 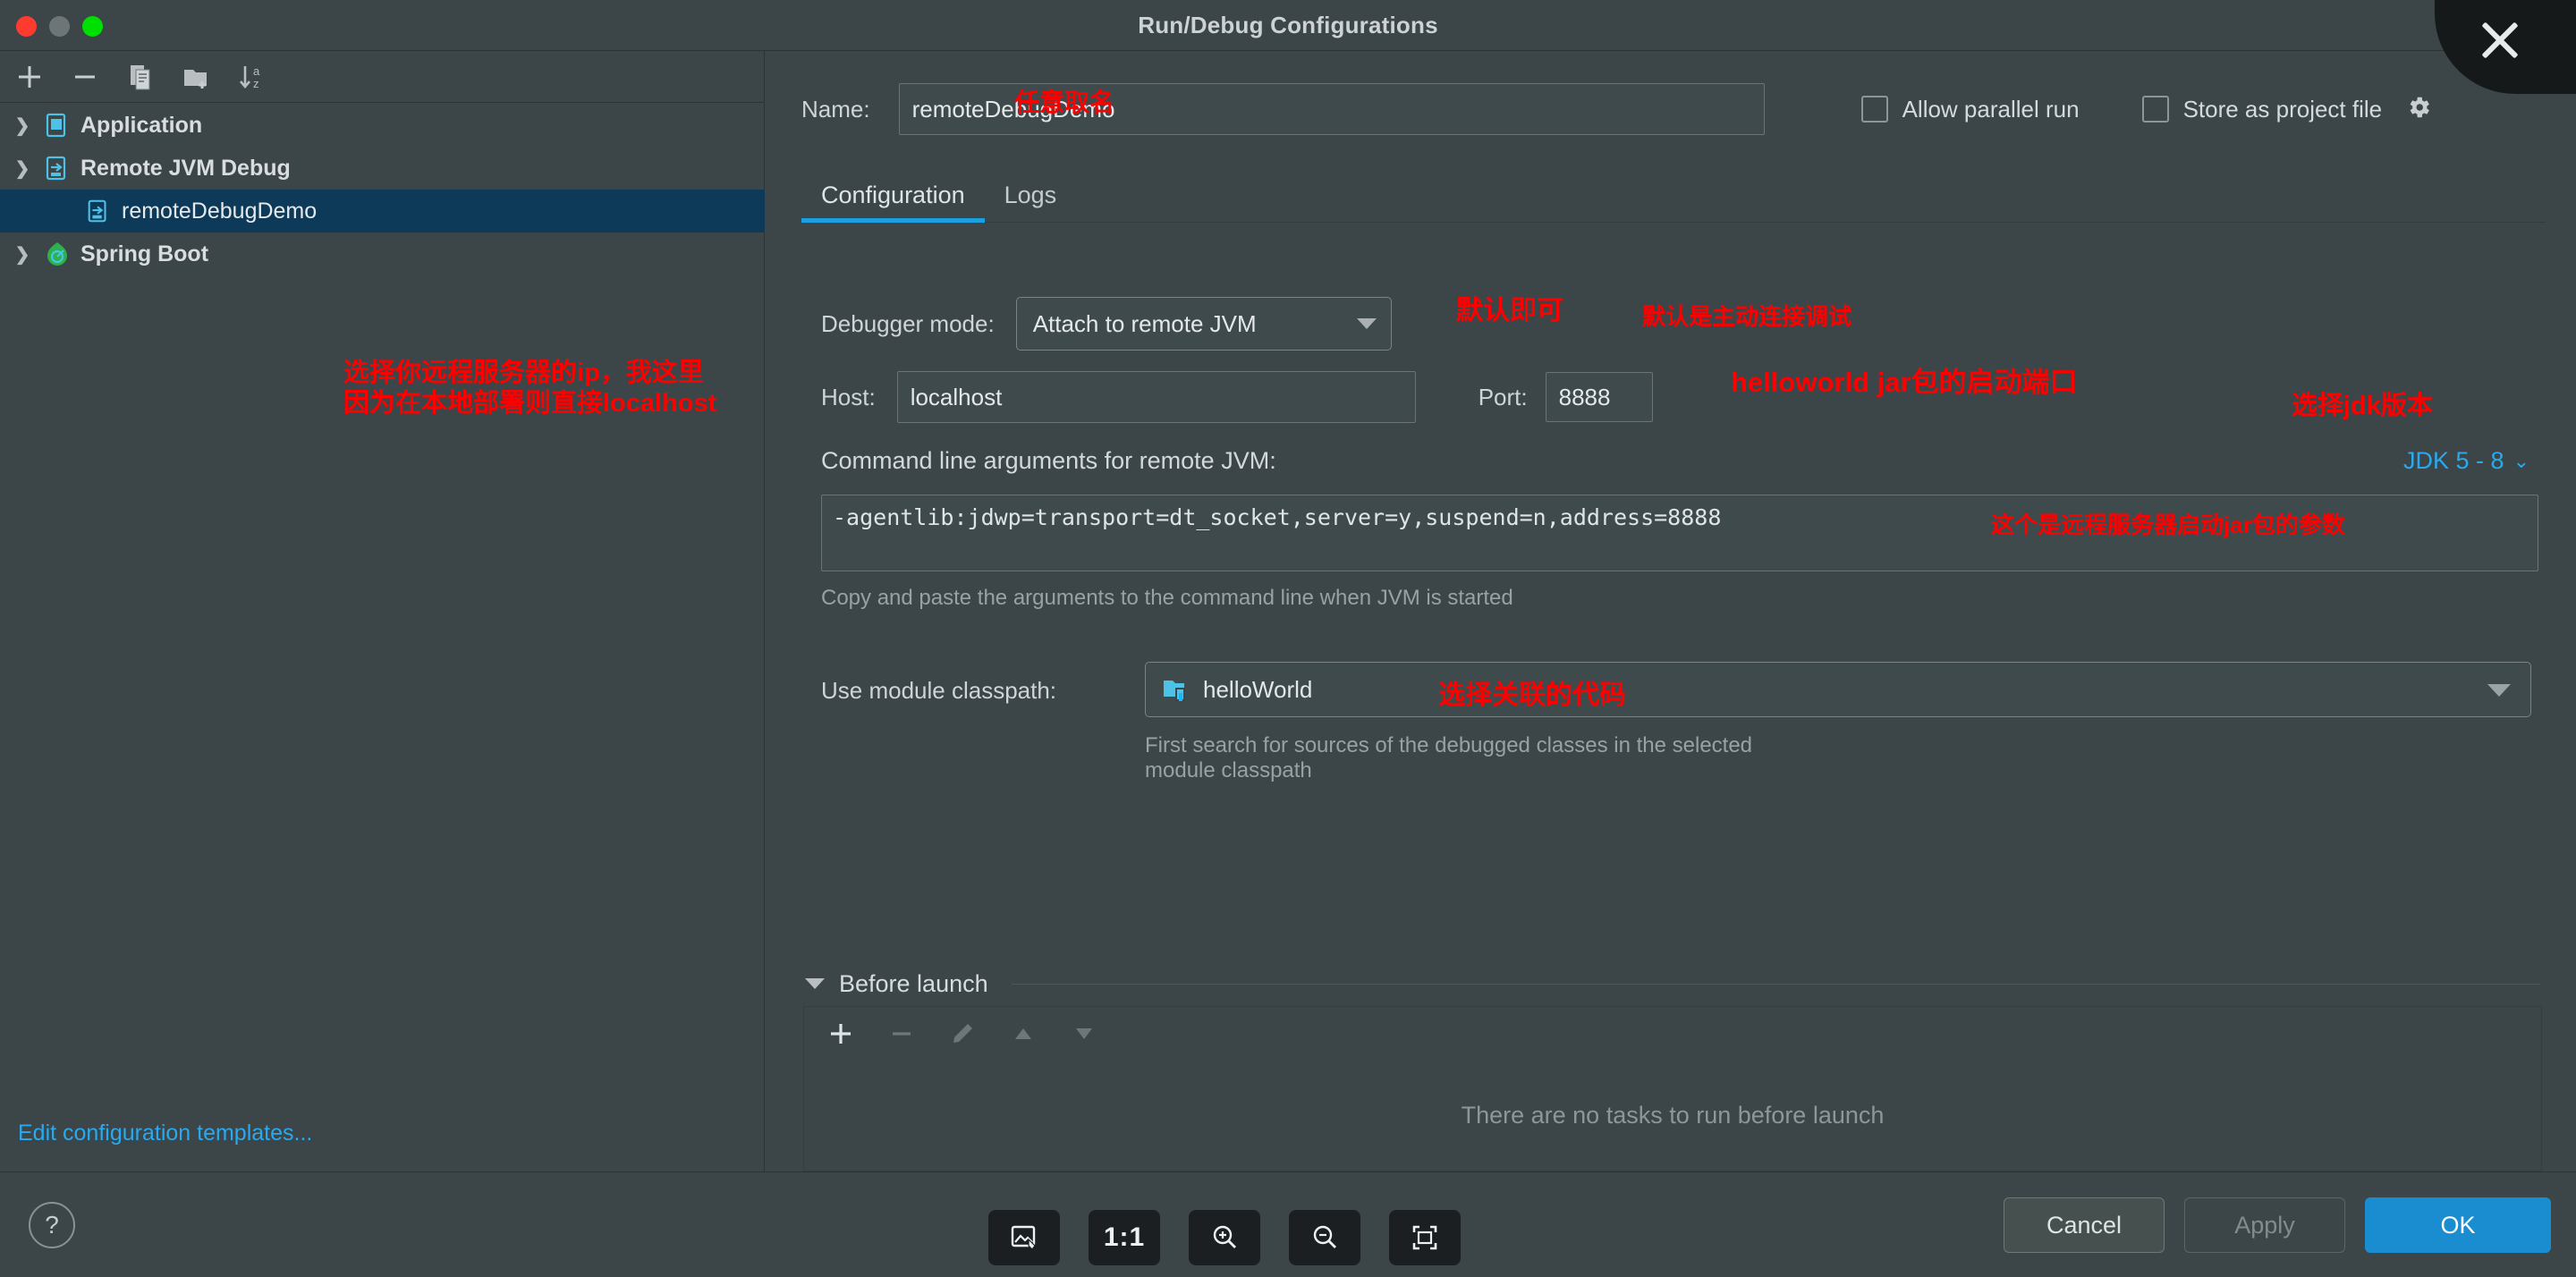 What do you see at coordinates (2453, 460) in the screenshot?
I see `jdk-version-label: JDK 5 - 8` at bounding box center [2453, 460].